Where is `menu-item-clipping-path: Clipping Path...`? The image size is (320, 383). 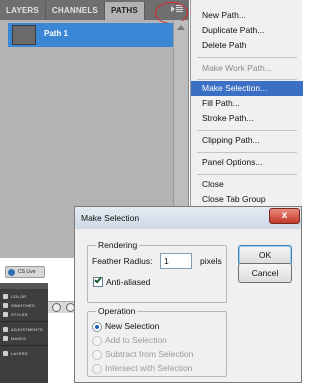 menu-item-clipping-path: Clipping Path... is located at coordinates (247, 140).